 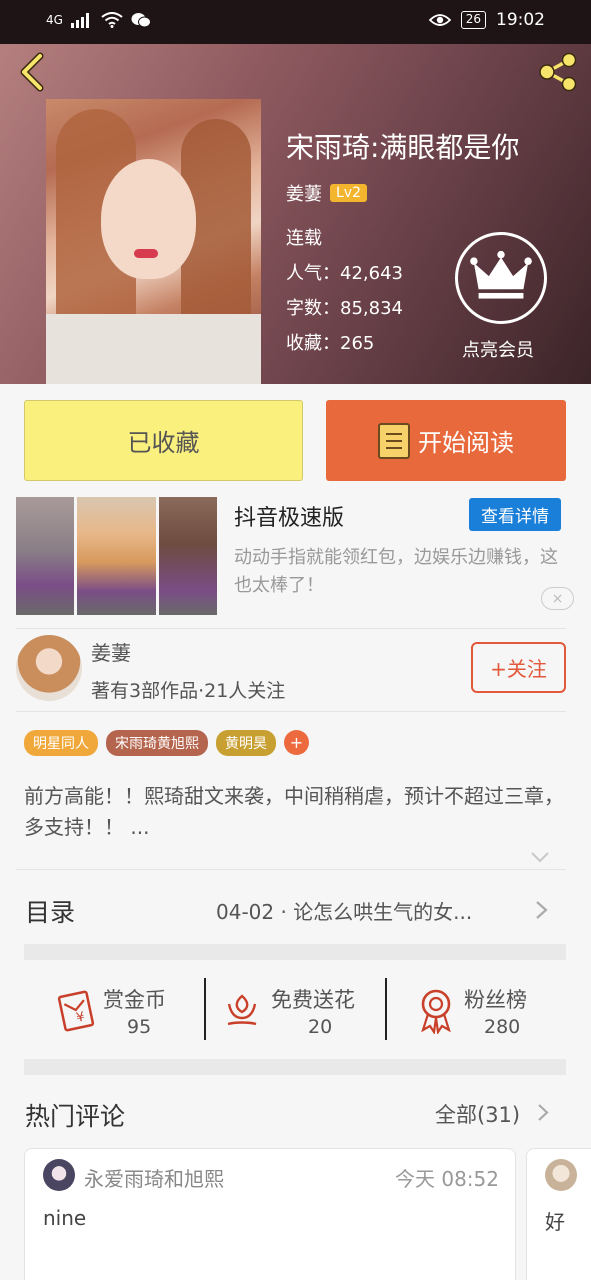 I want to click on wifi-icon, so click(x=112, y=20).